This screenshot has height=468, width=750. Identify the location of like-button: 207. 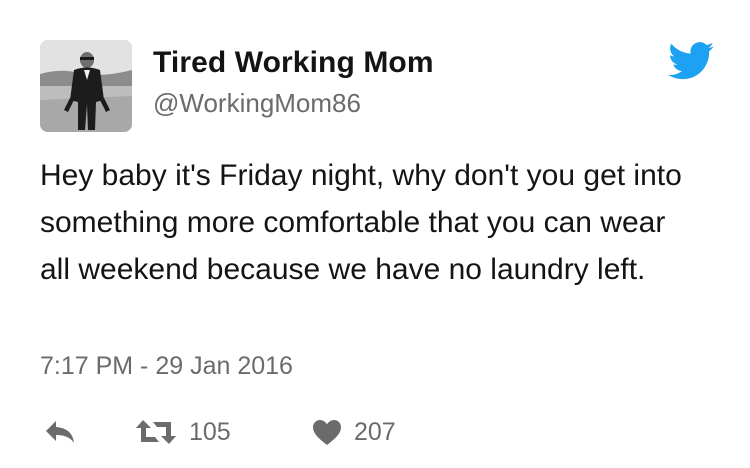
(354, 432).